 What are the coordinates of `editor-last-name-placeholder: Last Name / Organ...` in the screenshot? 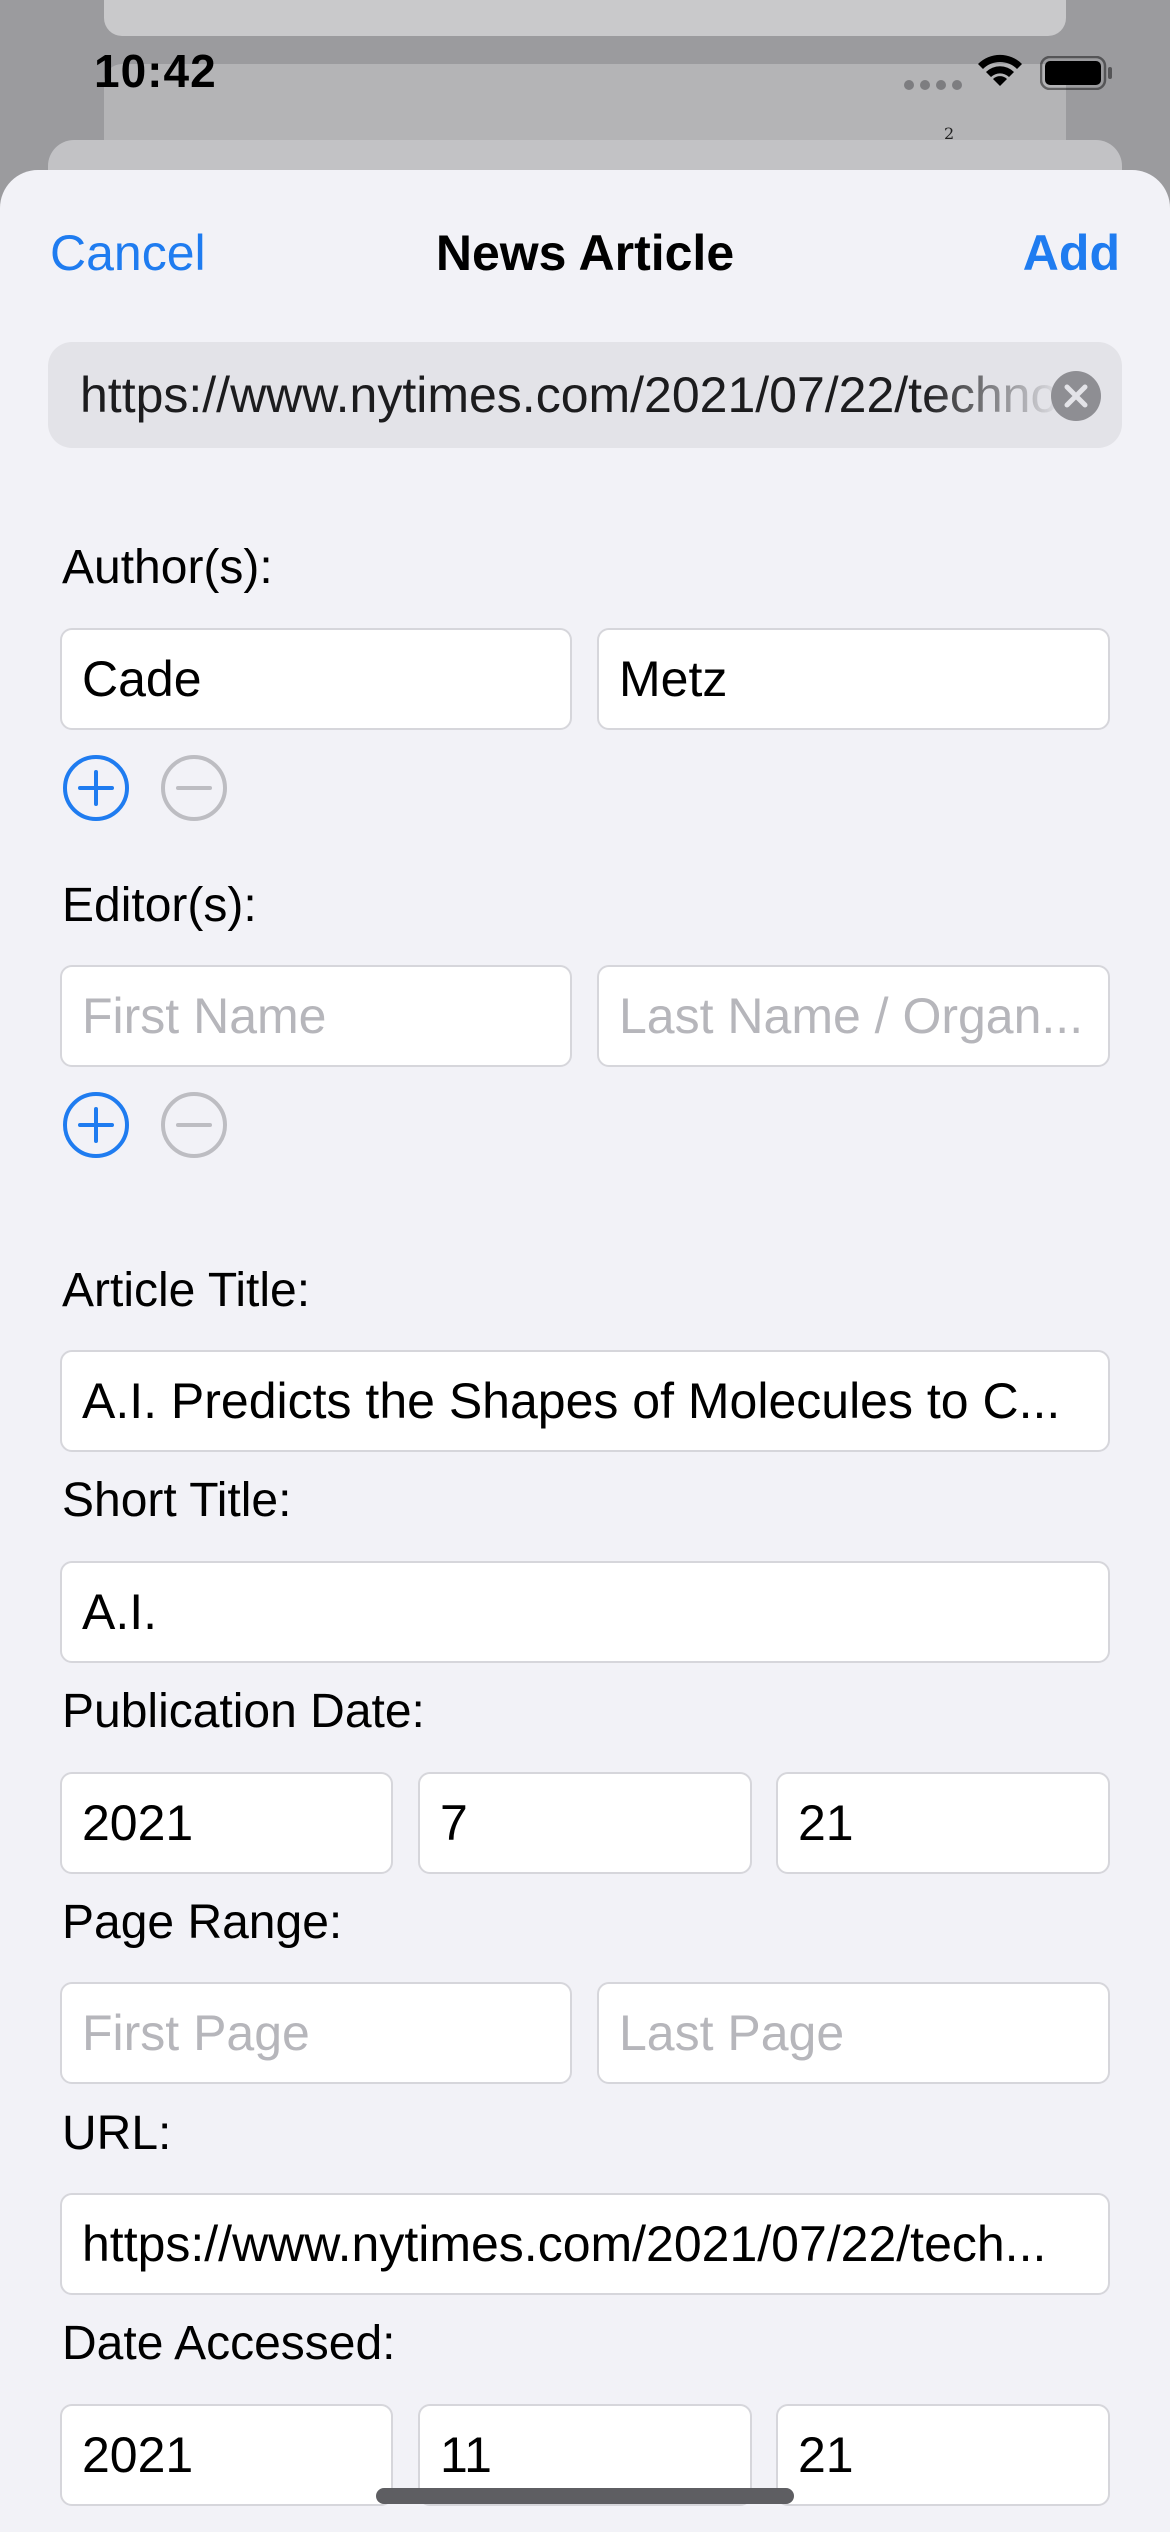 It's located at (851, 1016).